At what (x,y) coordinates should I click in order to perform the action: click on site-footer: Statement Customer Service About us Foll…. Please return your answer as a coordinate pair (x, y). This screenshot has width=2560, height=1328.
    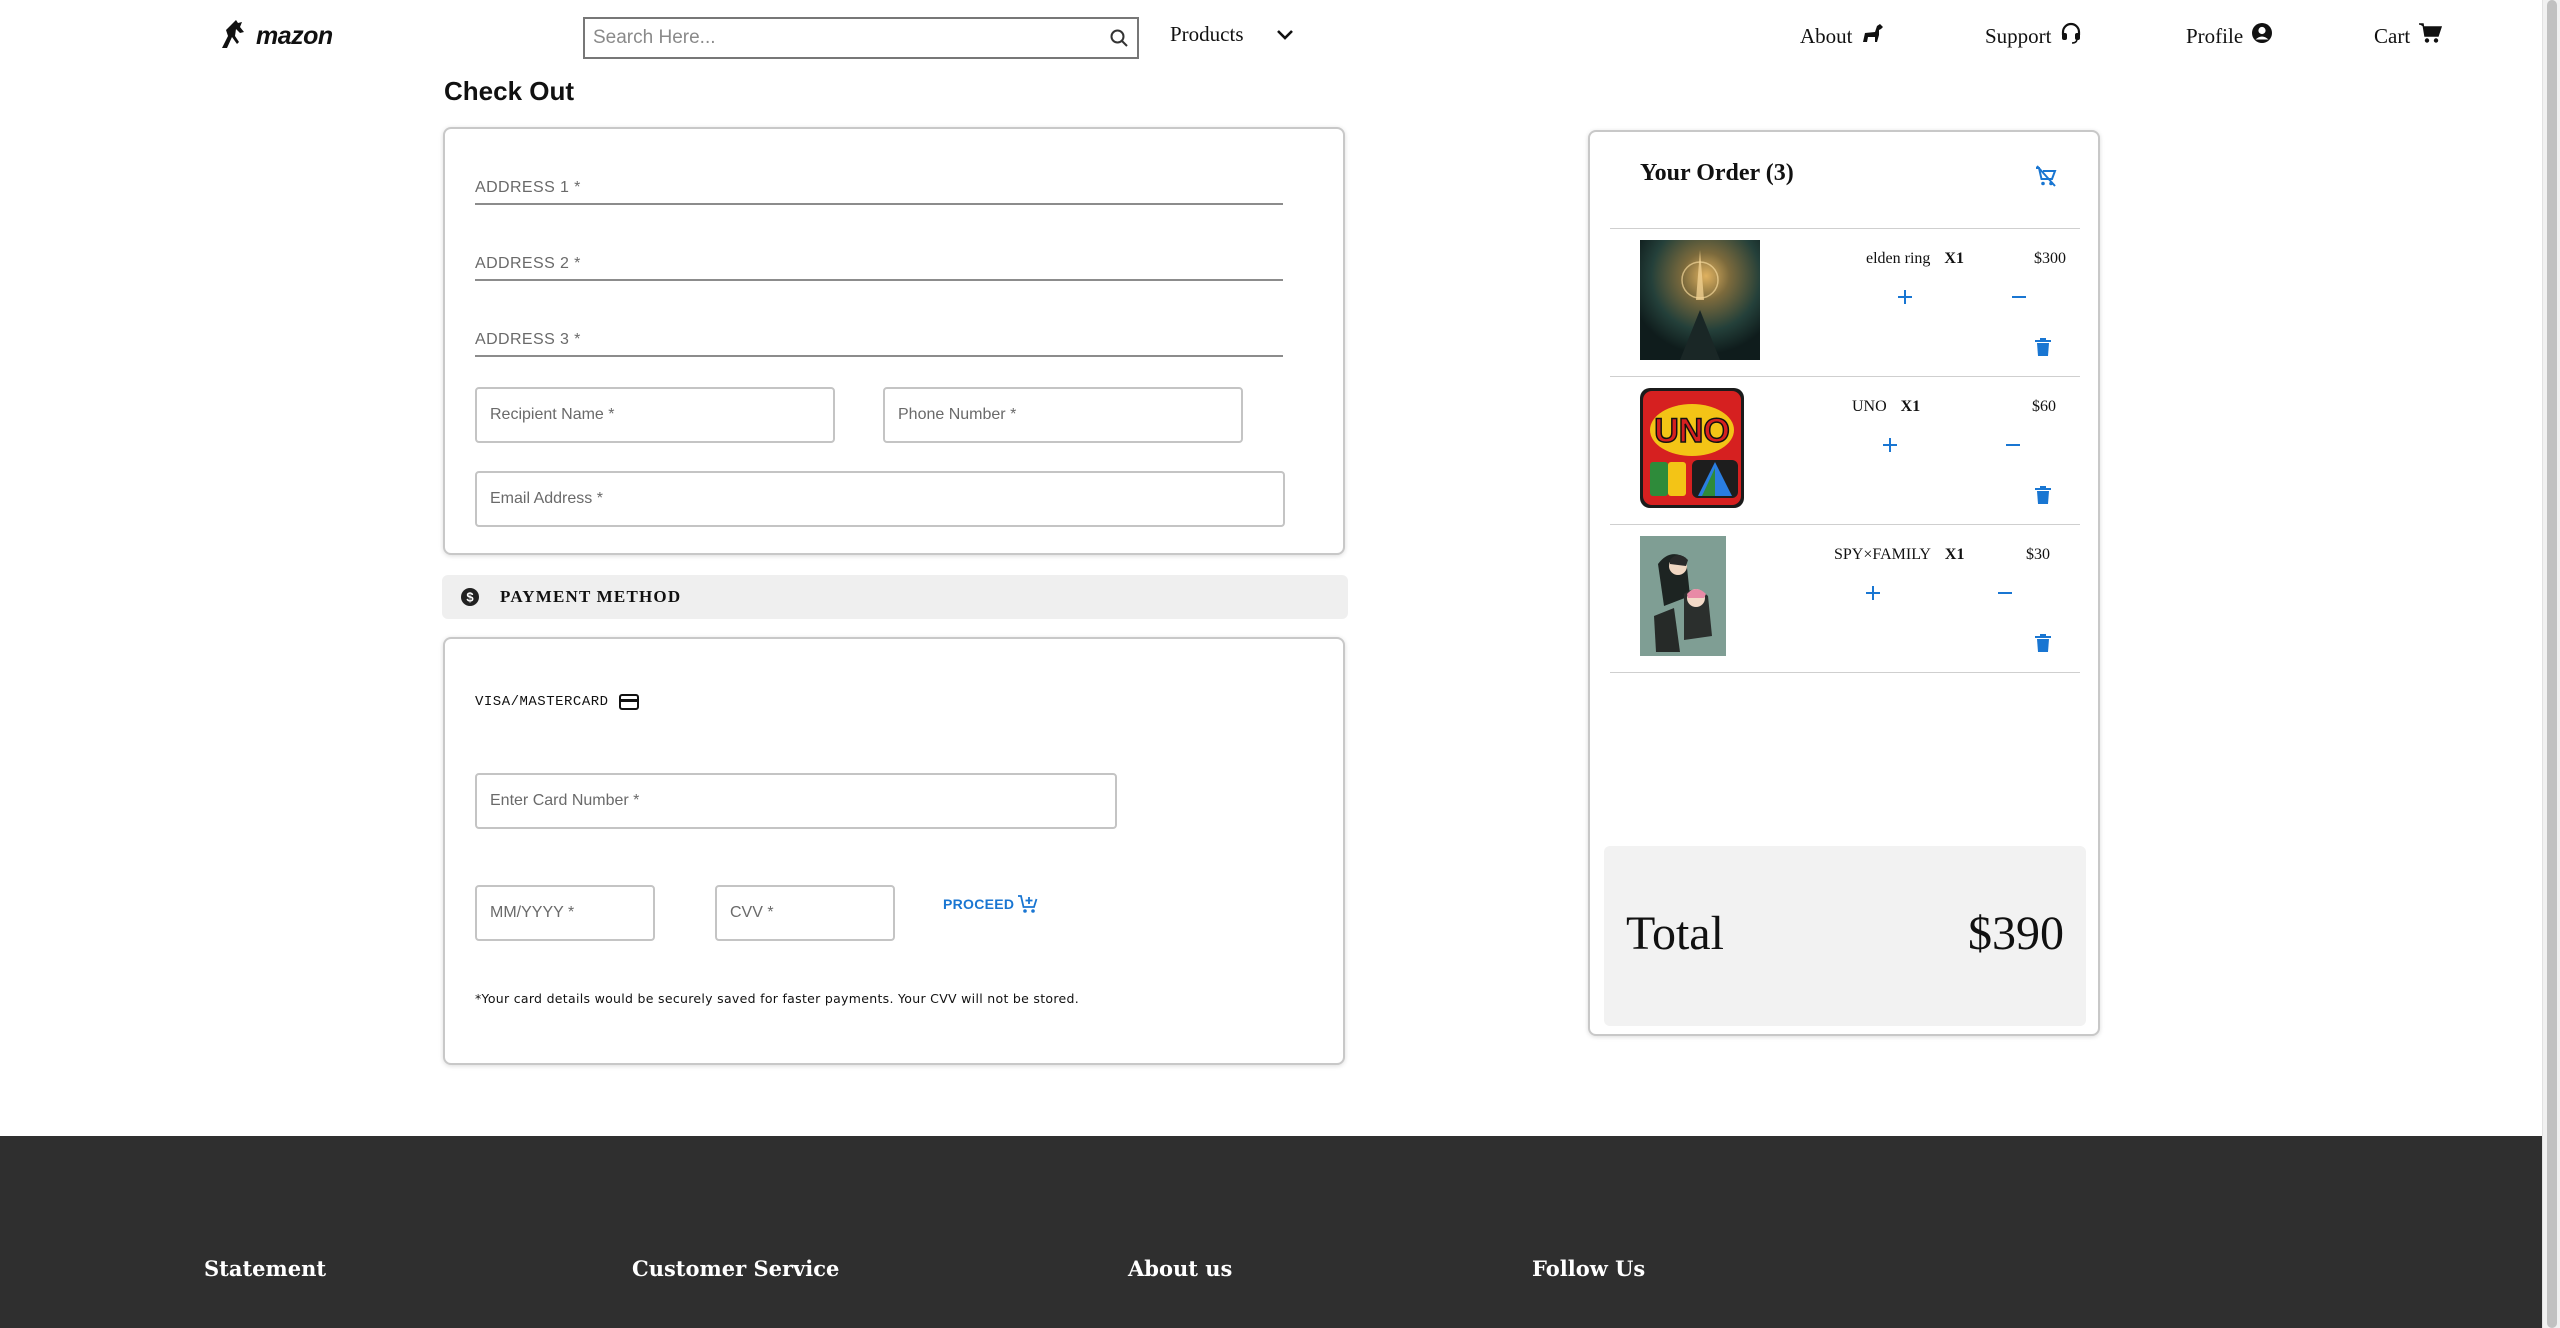
    Looking at the image, I should click on (1271, 1232).